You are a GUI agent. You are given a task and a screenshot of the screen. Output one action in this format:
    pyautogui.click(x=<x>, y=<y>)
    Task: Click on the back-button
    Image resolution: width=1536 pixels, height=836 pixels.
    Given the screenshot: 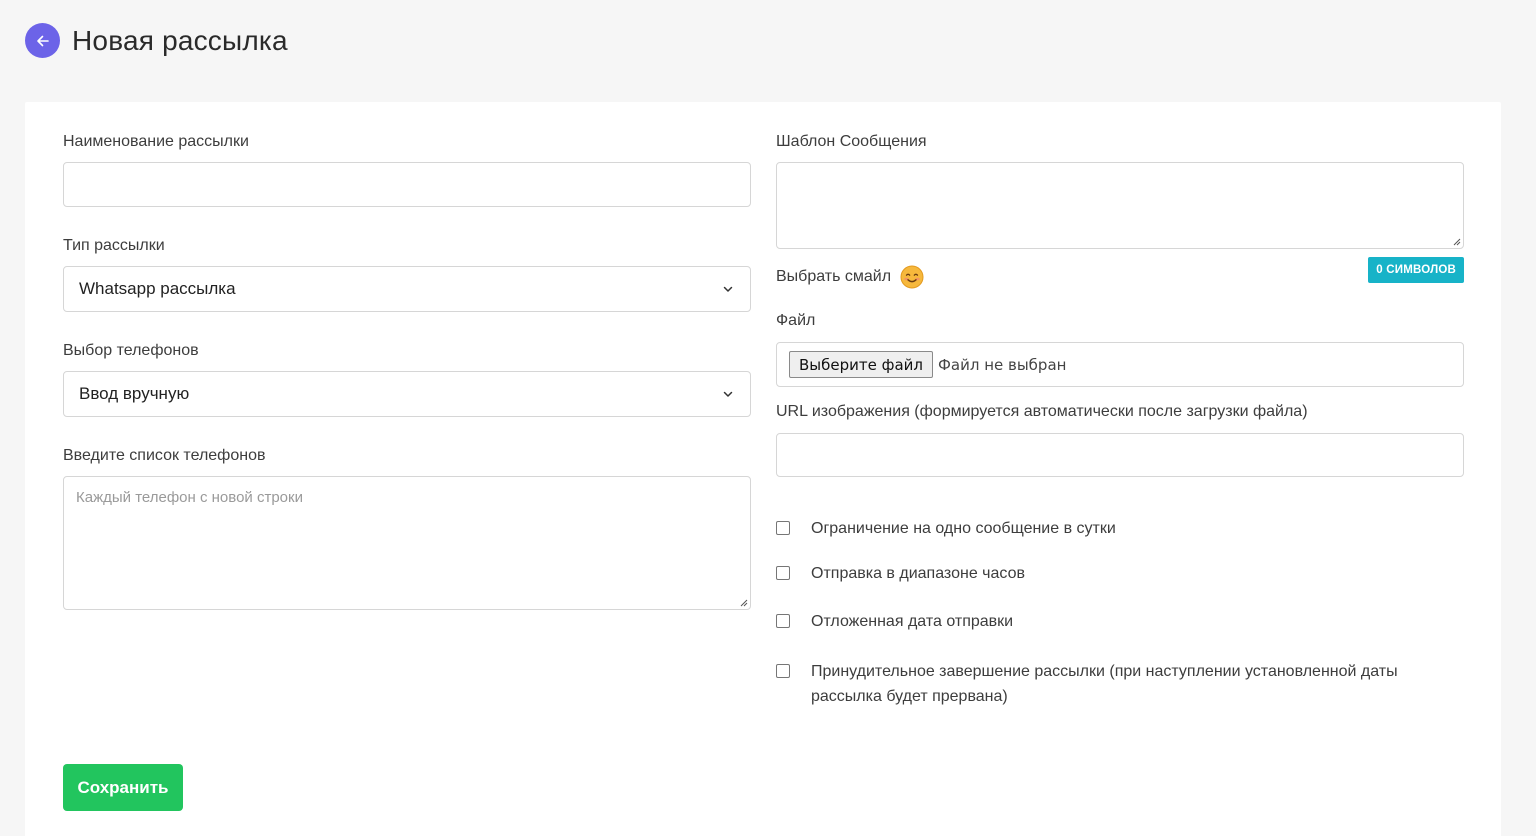 What is the action you would take?
    pyautogui.click(x=42, y=40)
    